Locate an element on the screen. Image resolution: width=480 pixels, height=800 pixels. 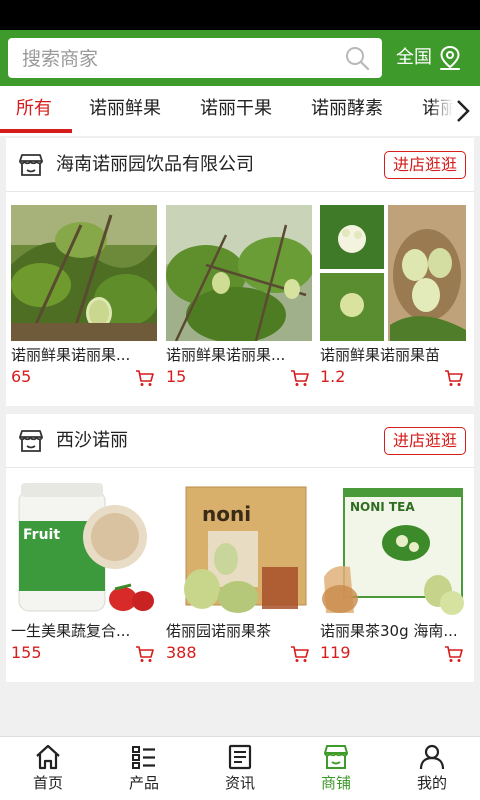
shop-header: 海南诺丽园饮品有限公司 进店逛逛 is located at coordinates (240, 165).